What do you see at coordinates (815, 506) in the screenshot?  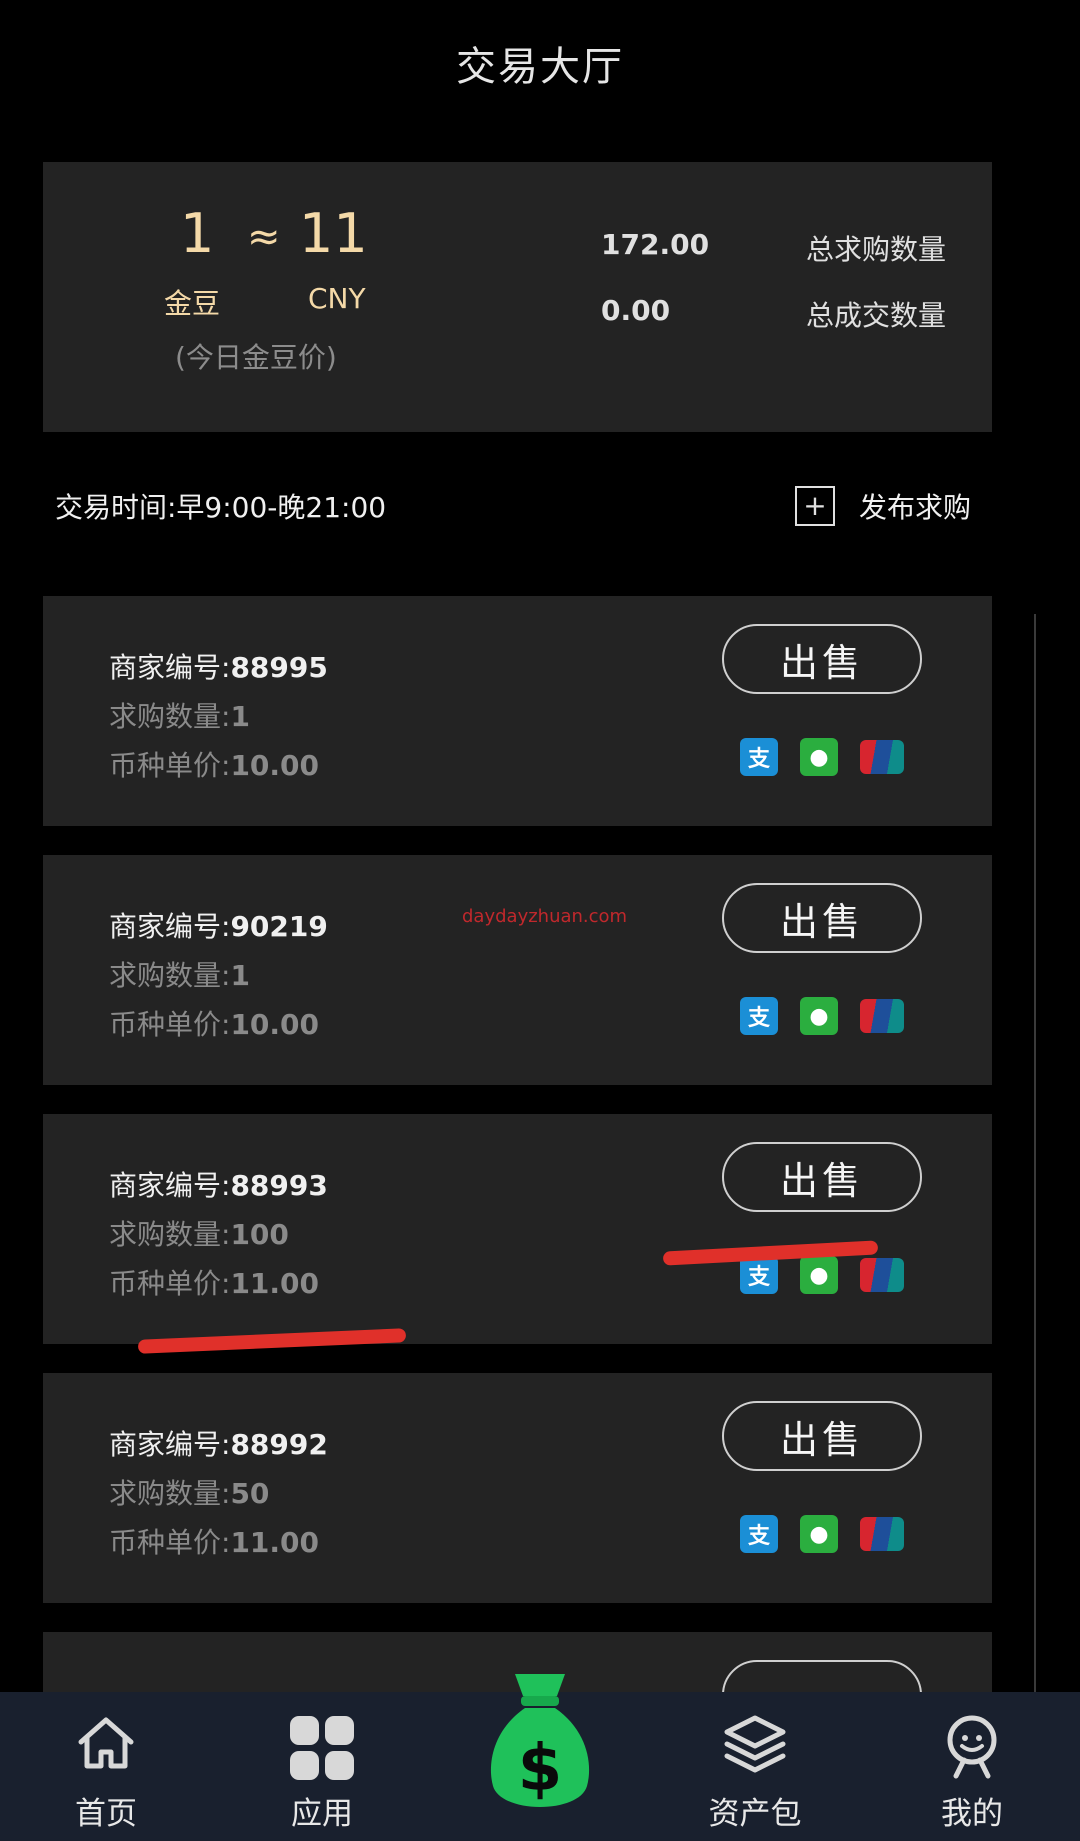 I see `plus-square-icon: +` at bounding box center [815, 506].